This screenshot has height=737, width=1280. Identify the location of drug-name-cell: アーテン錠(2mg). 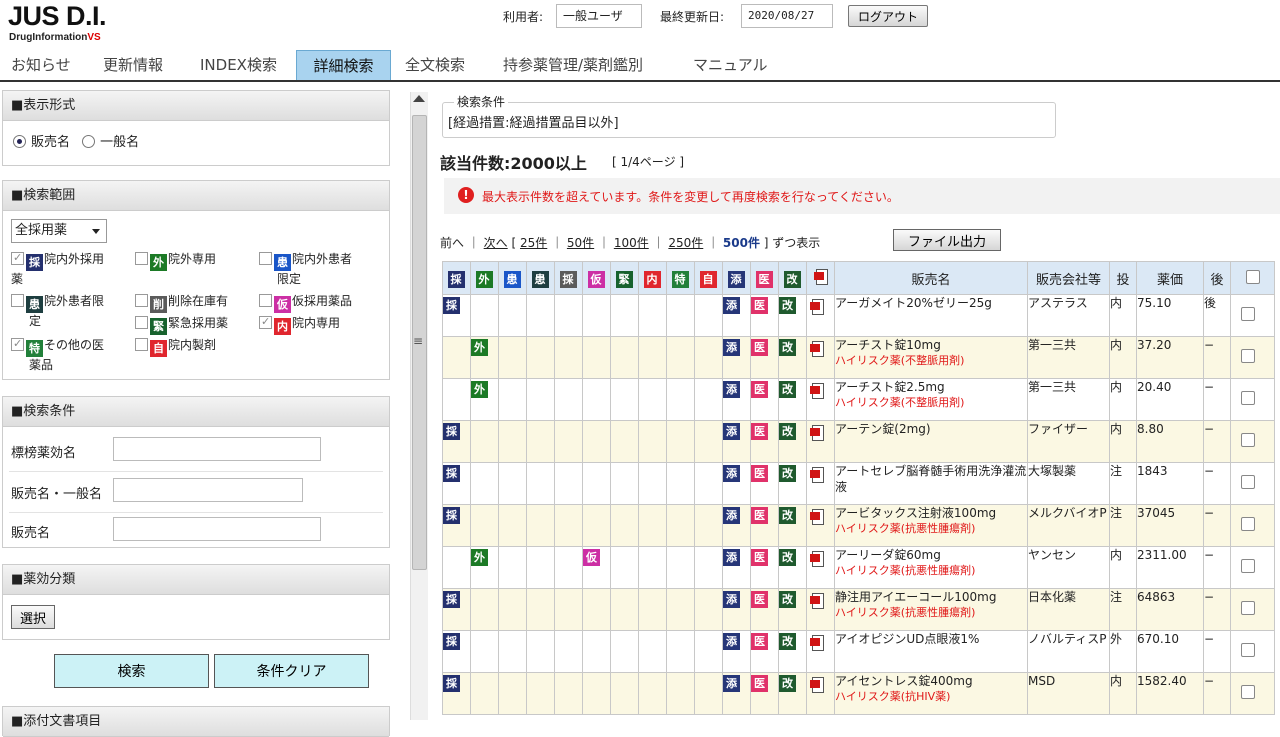
(931, 441).